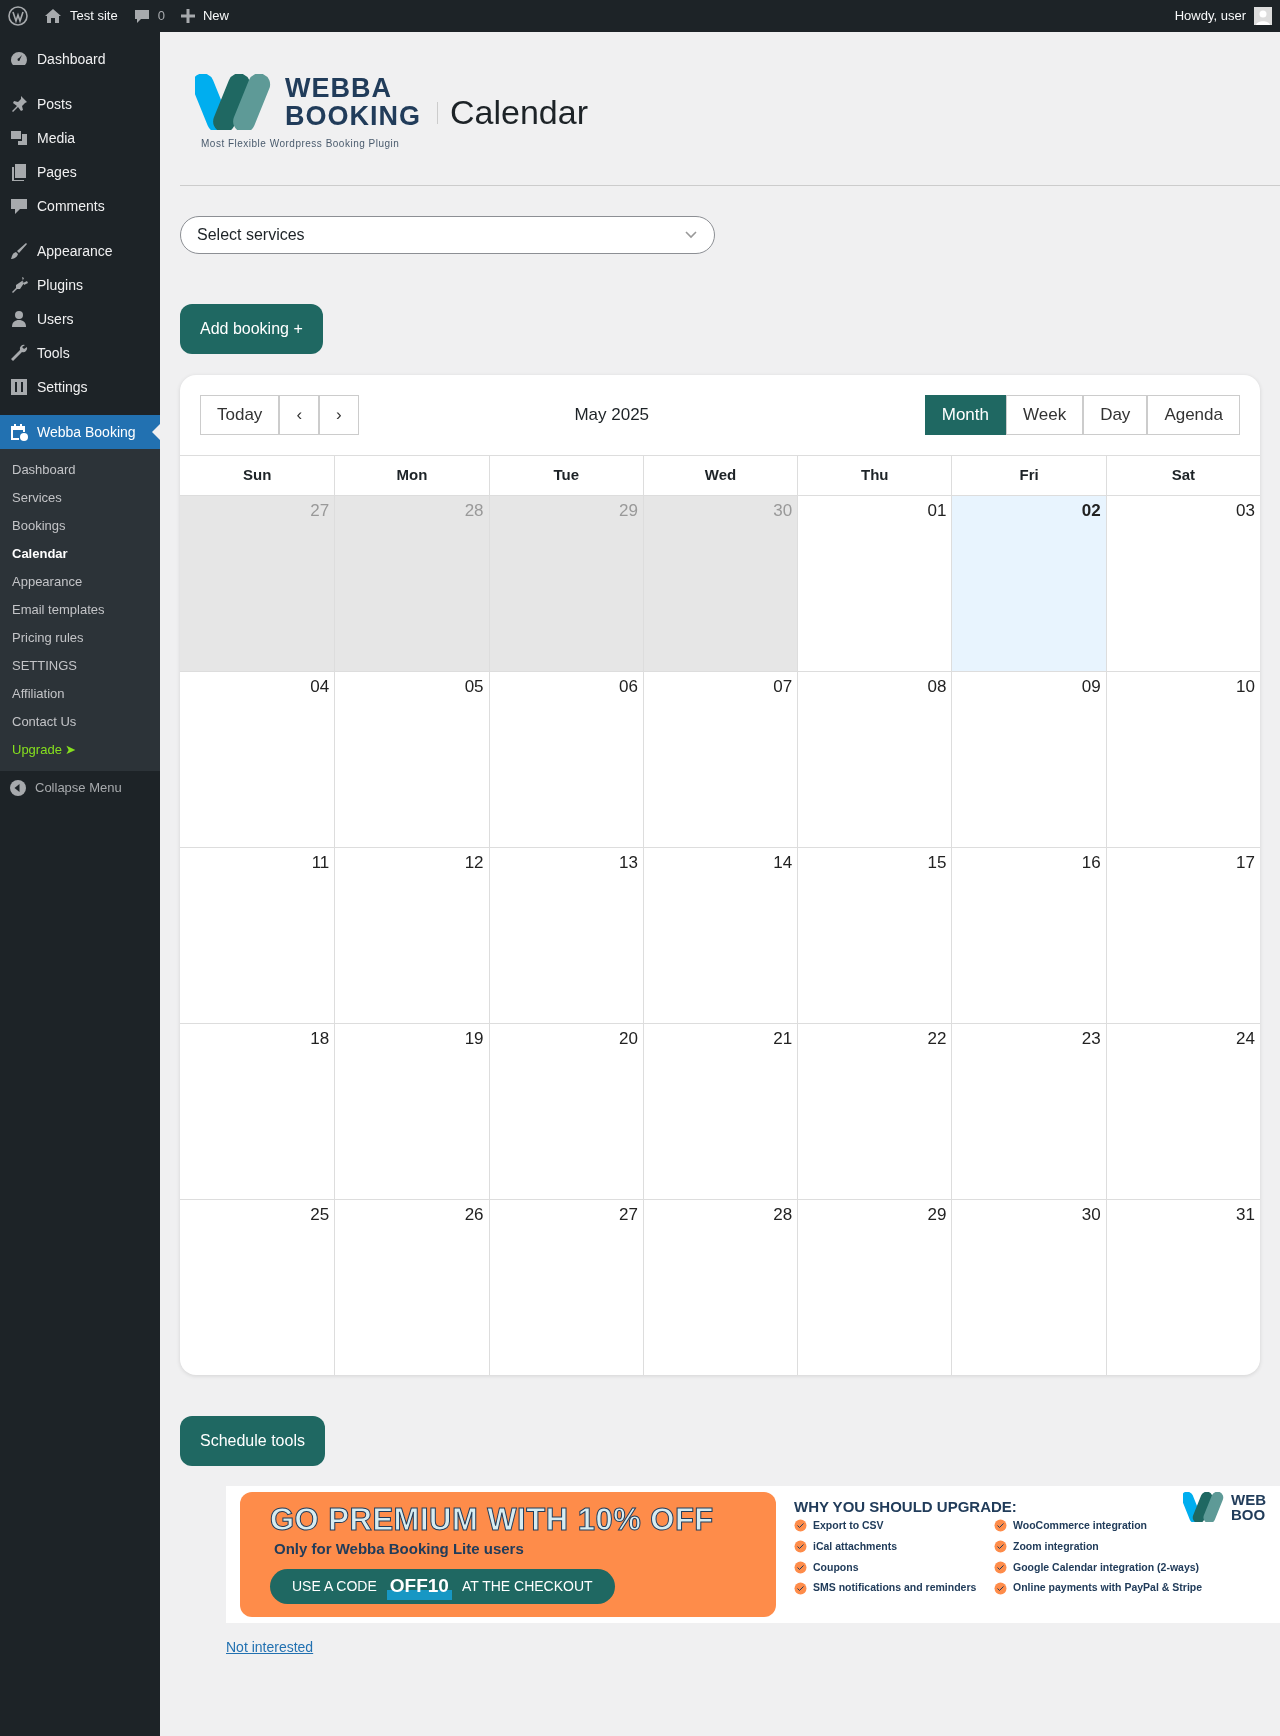 Image resolution: width=1280 pixels, height=1736 pixels. Describe the element at coordinates (80, 666) in the screenshot. I see `submenu-item: SETTINGS` at that location.